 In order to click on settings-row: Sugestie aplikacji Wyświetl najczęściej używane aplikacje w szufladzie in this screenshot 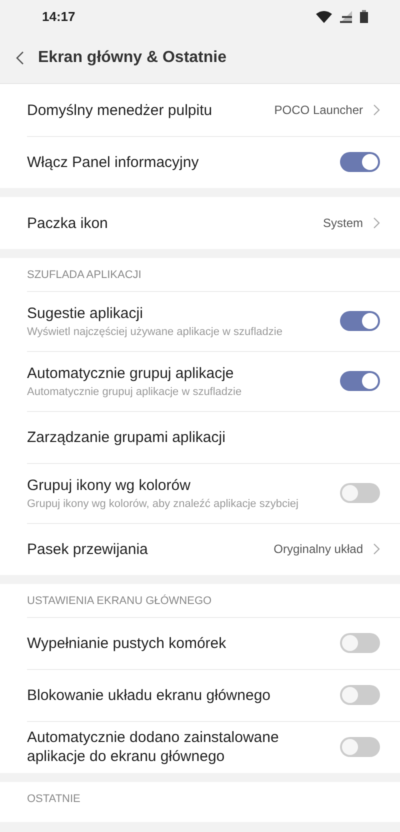, I will do `click(200, 321)`.